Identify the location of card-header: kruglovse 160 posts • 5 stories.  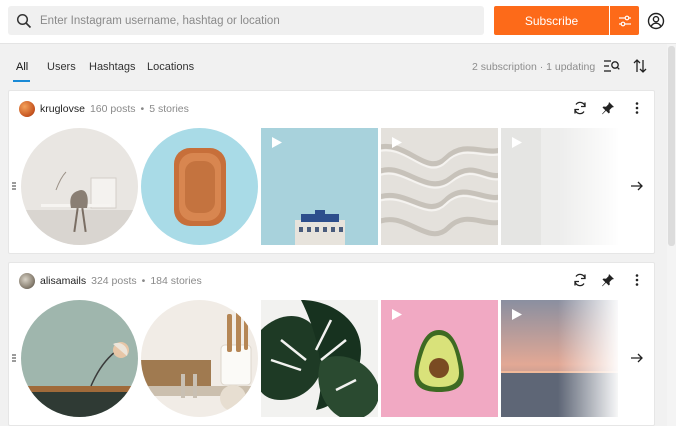
(104, 109).